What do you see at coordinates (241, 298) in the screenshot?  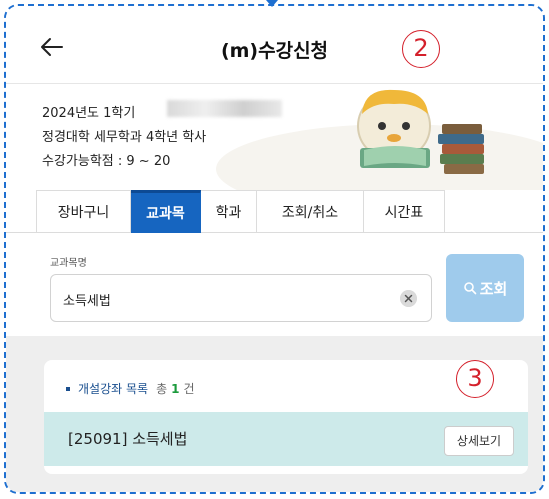 I see `course-search-input: 소득세법` at bounding box center [241, 298].